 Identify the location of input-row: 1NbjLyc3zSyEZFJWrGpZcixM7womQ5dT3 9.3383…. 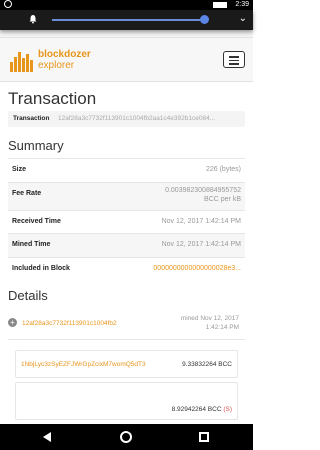
(126, 364).